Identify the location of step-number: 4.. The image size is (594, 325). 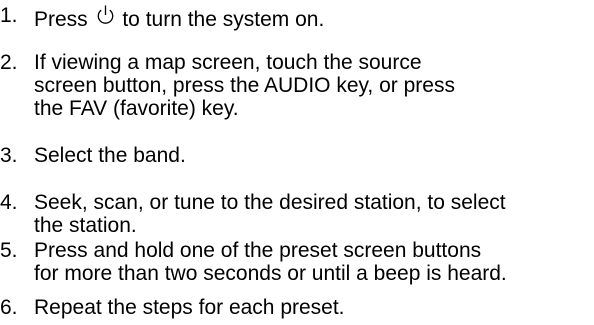
(9, 202).